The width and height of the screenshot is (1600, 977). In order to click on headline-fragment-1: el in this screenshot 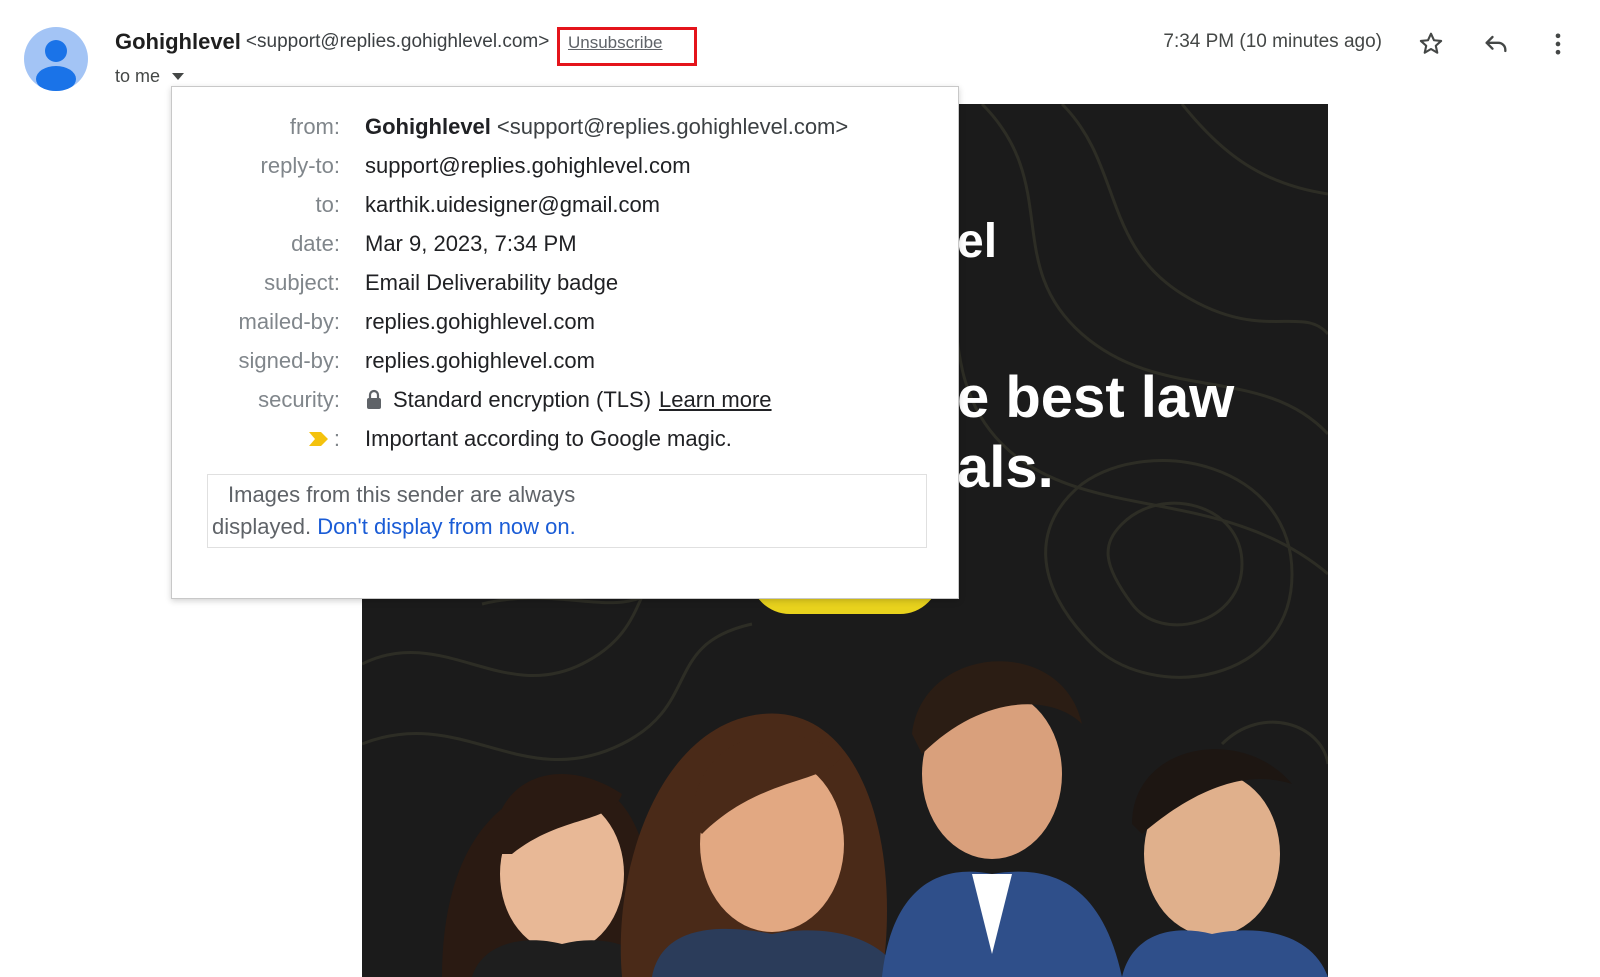, I will do `click(977, 241)`.